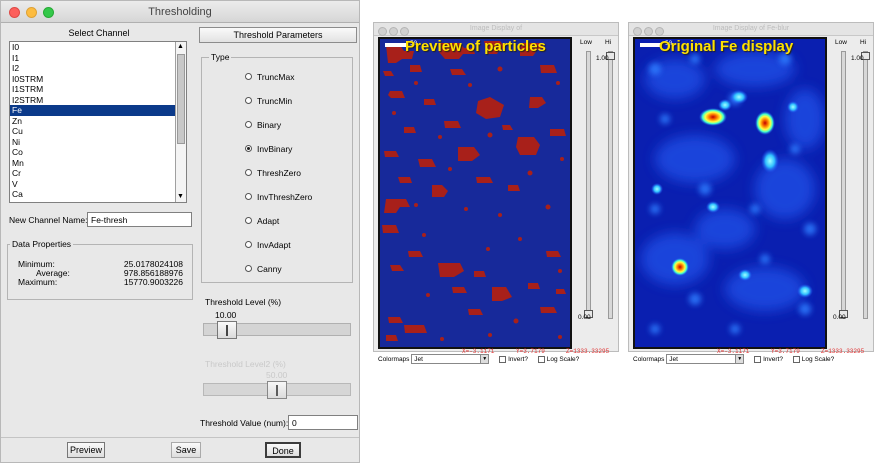 Image resolution: width=880 pixels, height=463 pixels. What do you see at coordinates (98, 89) in the screenshot?
I see `channel-list-item: I1STRM` at bounding box center [98, 89].